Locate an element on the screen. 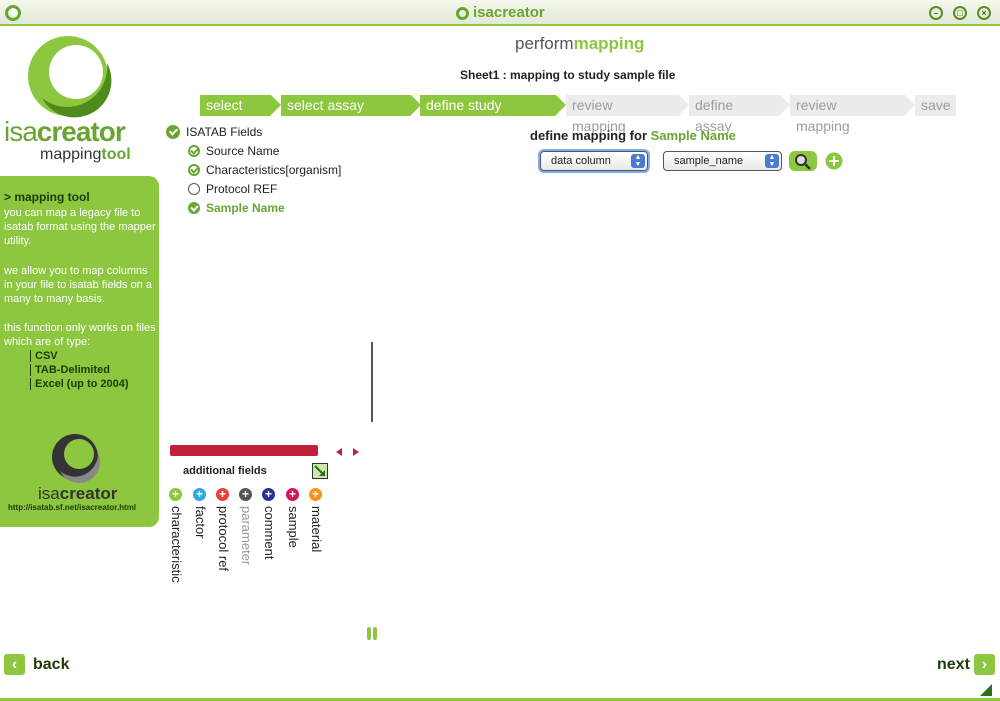 The width and height of the screenshot is (1000, 701). tree-item-label: Characteristics[organism] is located at coordinates (274, 170).